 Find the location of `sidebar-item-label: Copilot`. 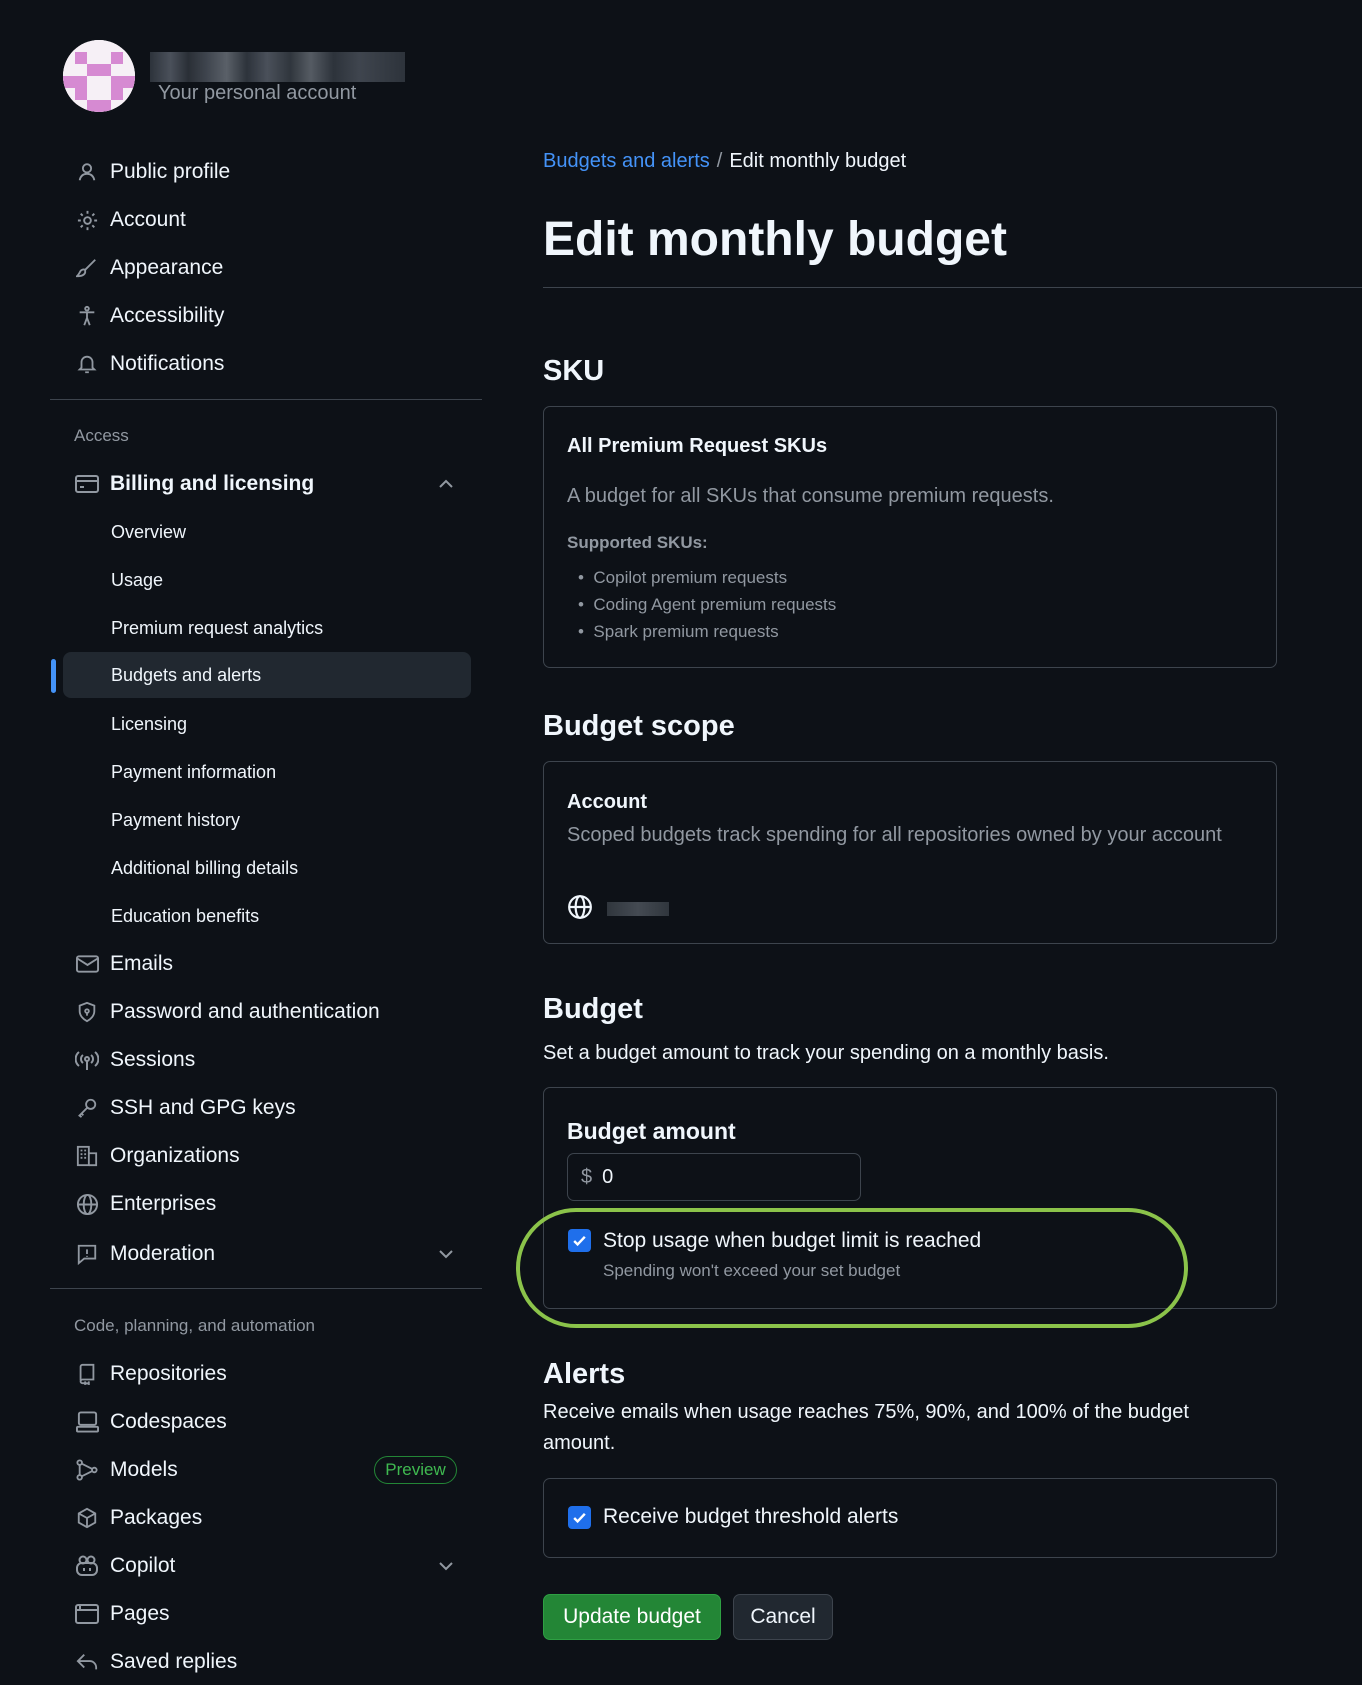

sidebar-item-label: Copilot is located at coordinates (143, 1565).